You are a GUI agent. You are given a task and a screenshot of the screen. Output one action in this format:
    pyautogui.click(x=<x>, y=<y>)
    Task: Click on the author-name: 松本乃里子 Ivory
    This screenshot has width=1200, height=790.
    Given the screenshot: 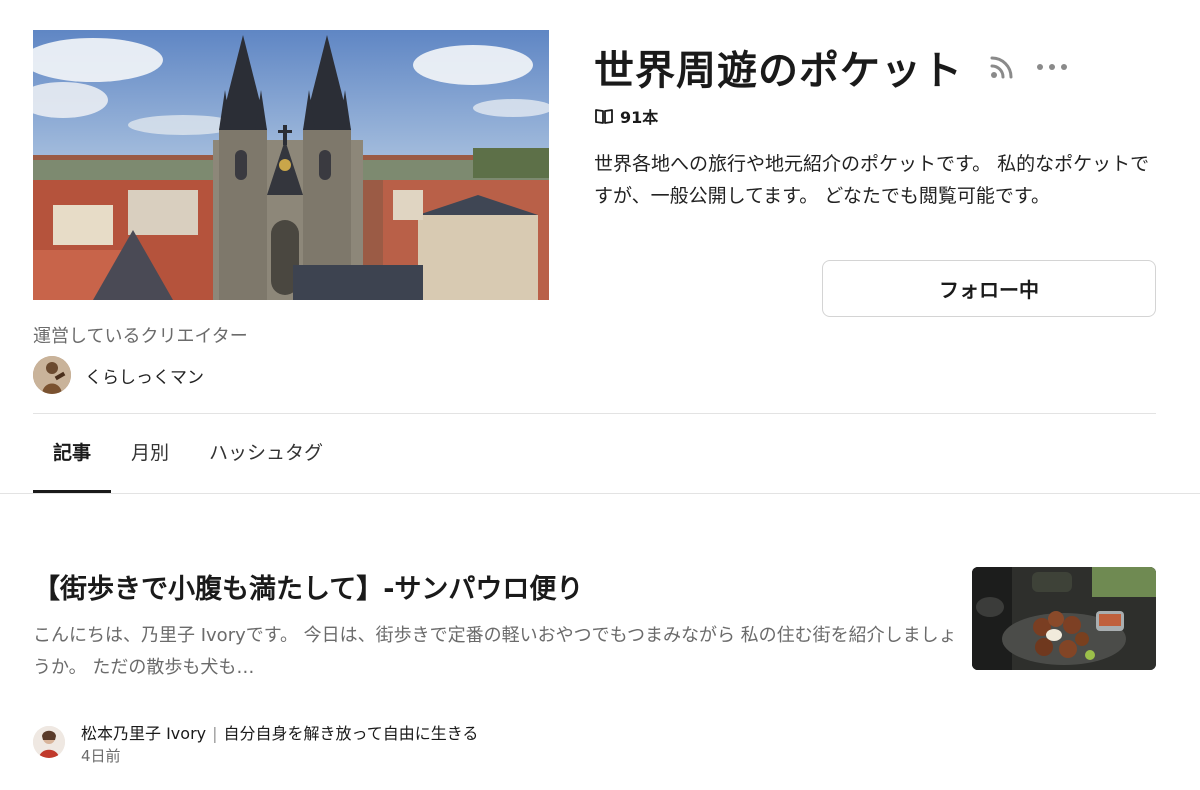 What is the action you would take?
    pyautogui.click(x=143, y=733)
    